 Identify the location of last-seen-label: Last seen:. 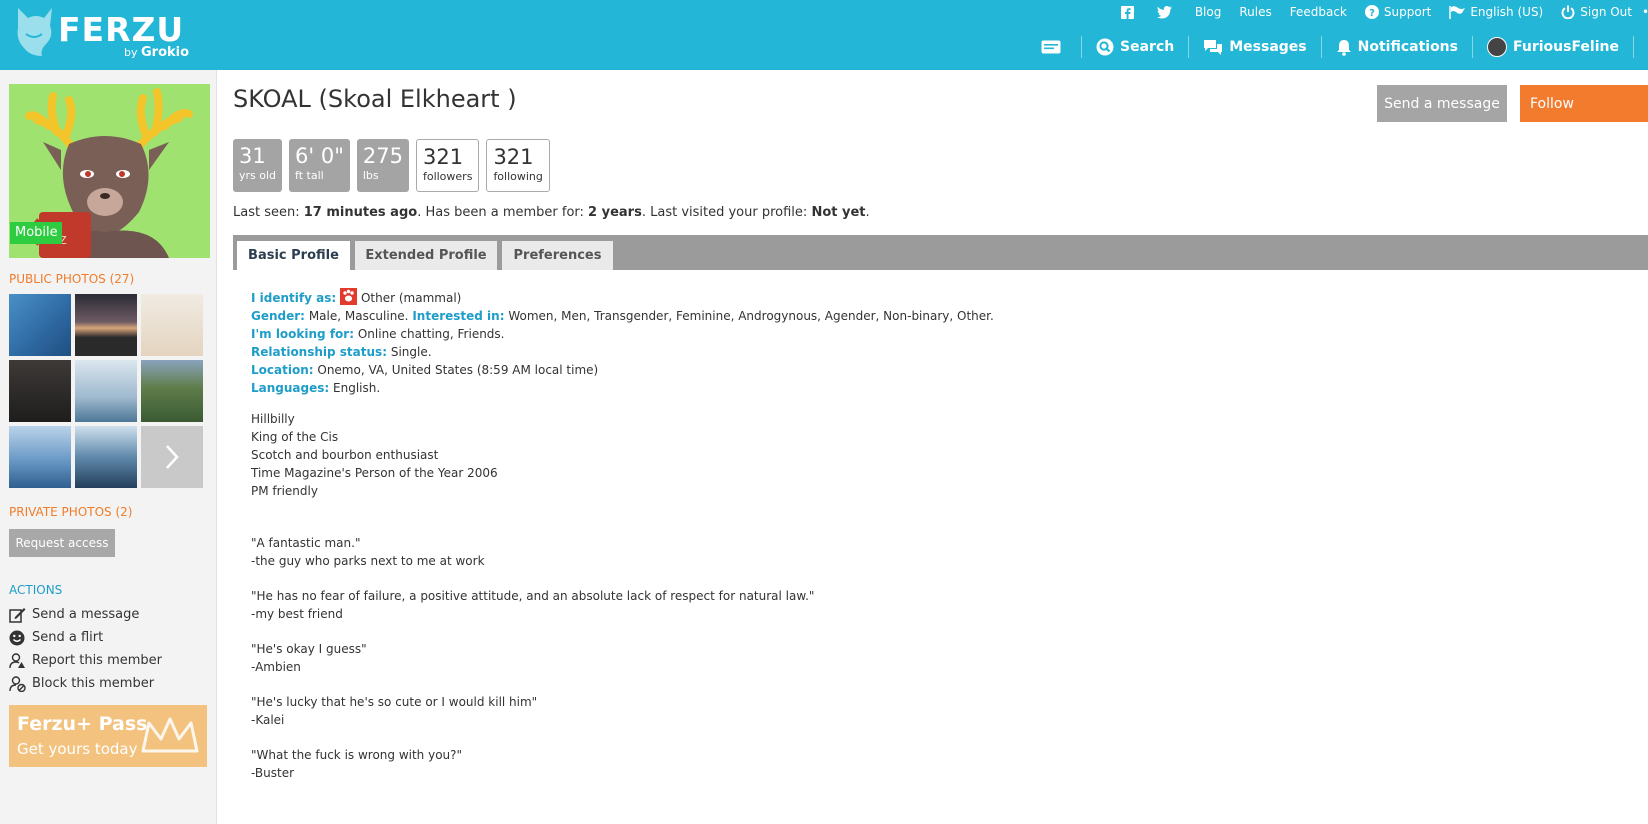
(266, 212).